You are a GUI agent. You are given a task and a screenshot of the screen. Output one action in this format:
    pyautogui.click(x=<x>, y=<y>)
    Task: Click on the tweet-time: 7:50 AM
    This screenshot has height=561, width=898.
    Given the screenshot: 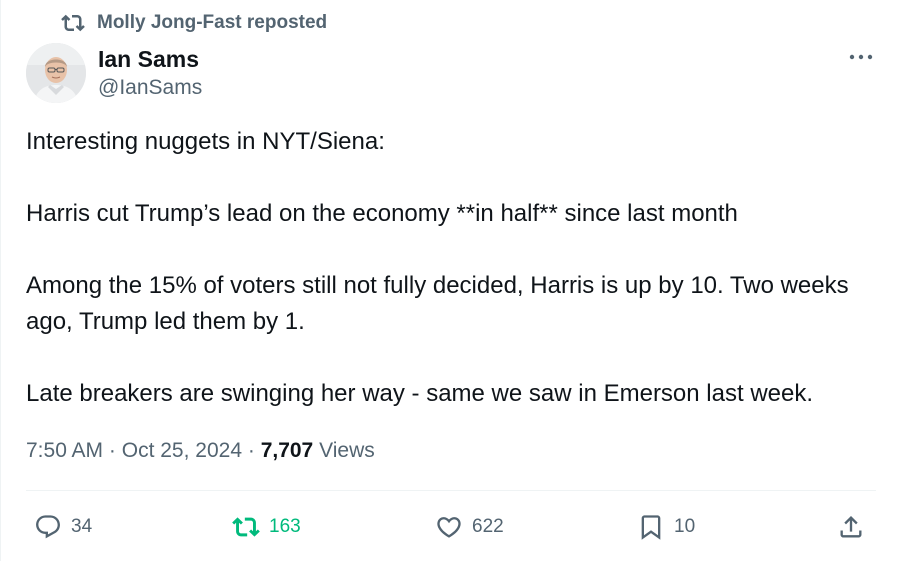 What is the action you would take?
    pyautogui.click(x=64, y=450)
    